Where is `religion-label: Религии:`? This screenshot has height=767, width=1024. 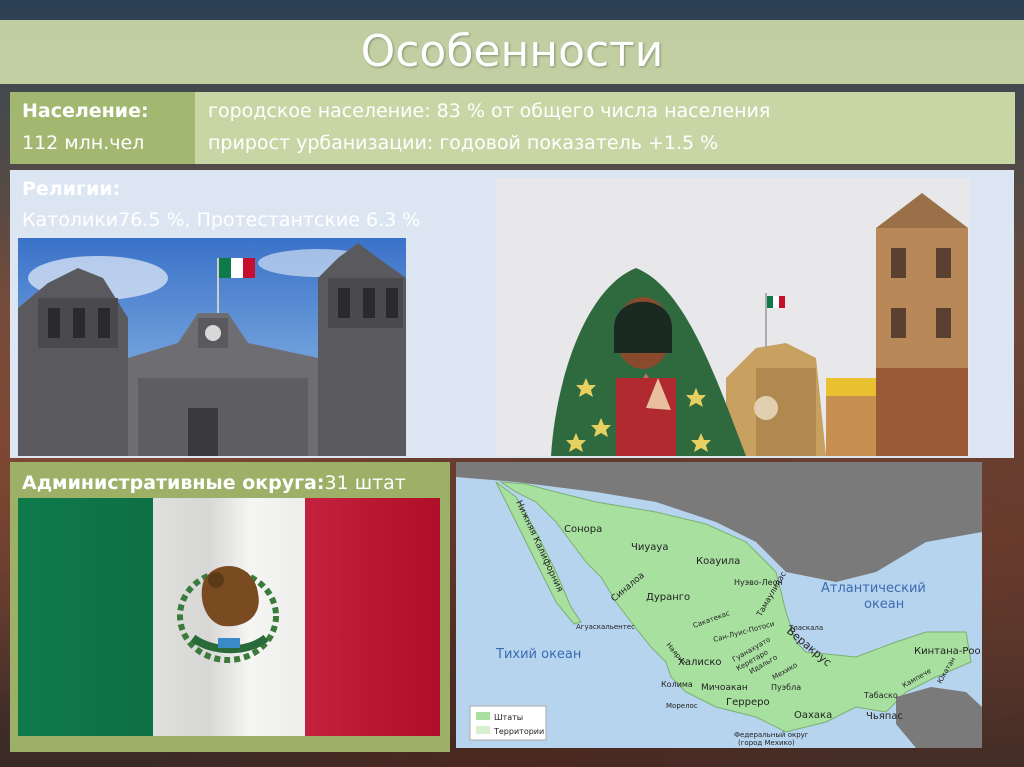
religion-label: Религии: is located at coordinates (71, 189).